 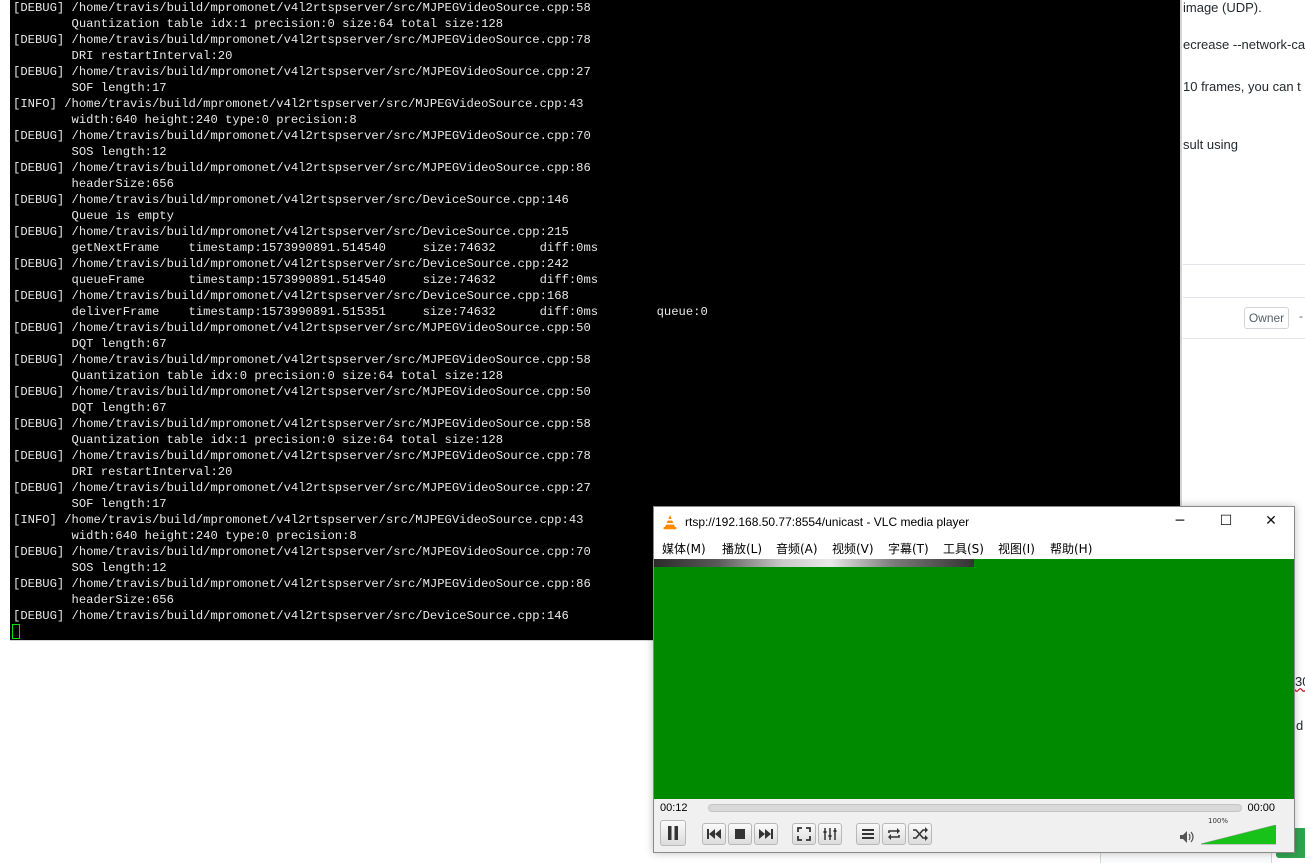 I want to click on seek-bar, so click(x=975, y=808).